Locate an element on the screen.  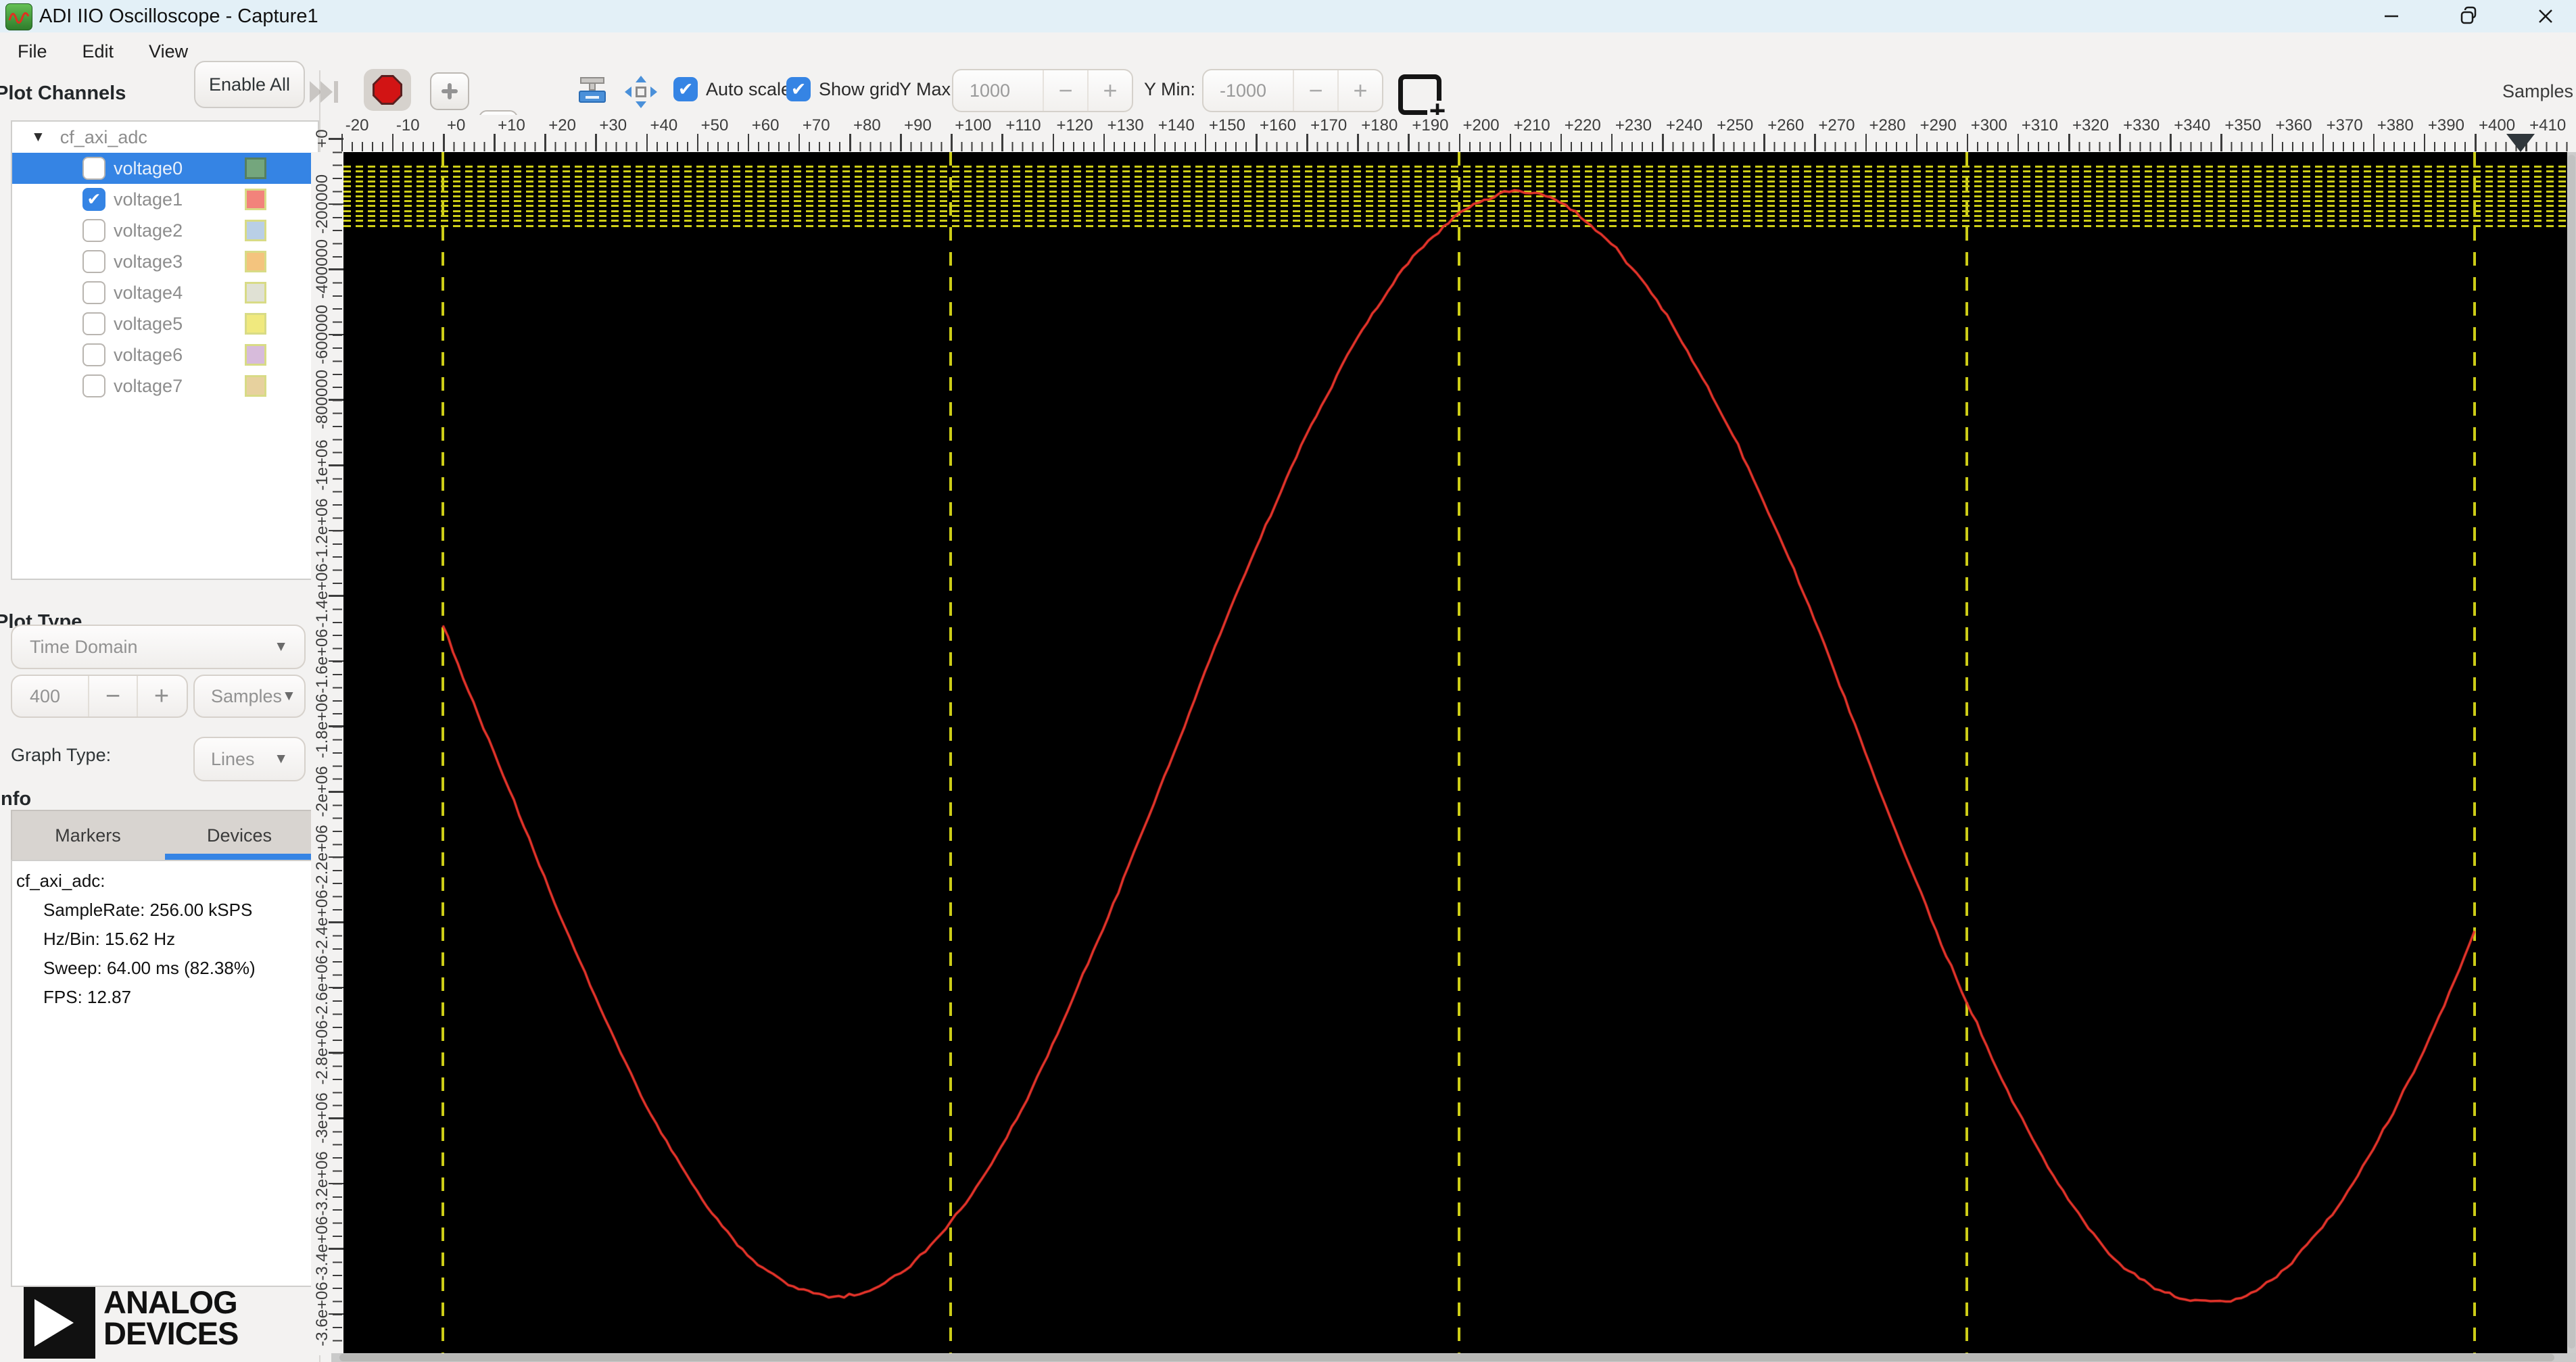
horizontal-scrollbar is located at coordinates (1453, 1357).